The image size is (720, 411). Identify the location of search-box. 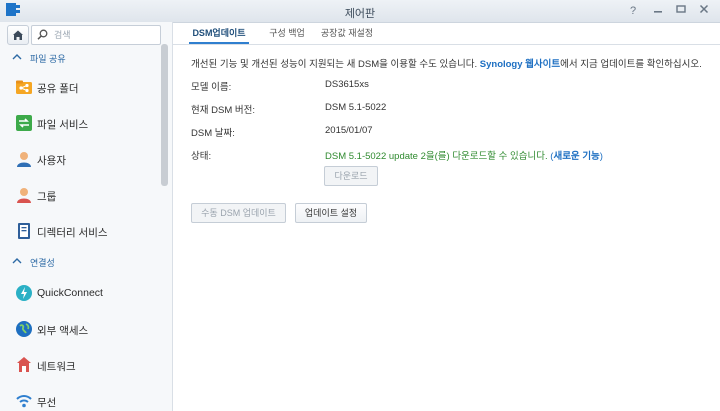
(96, 35).